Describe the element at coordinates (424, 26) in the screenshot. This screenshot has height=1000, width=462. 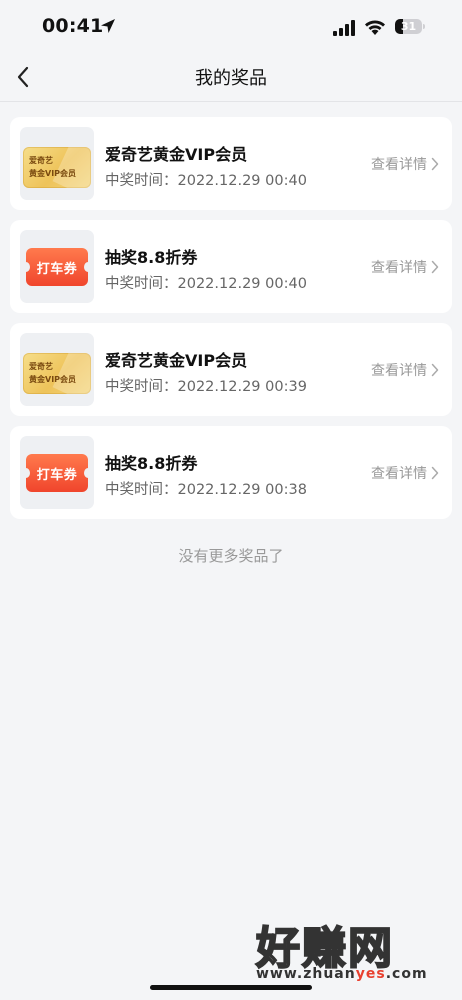
I see `battery-cap` at that location.